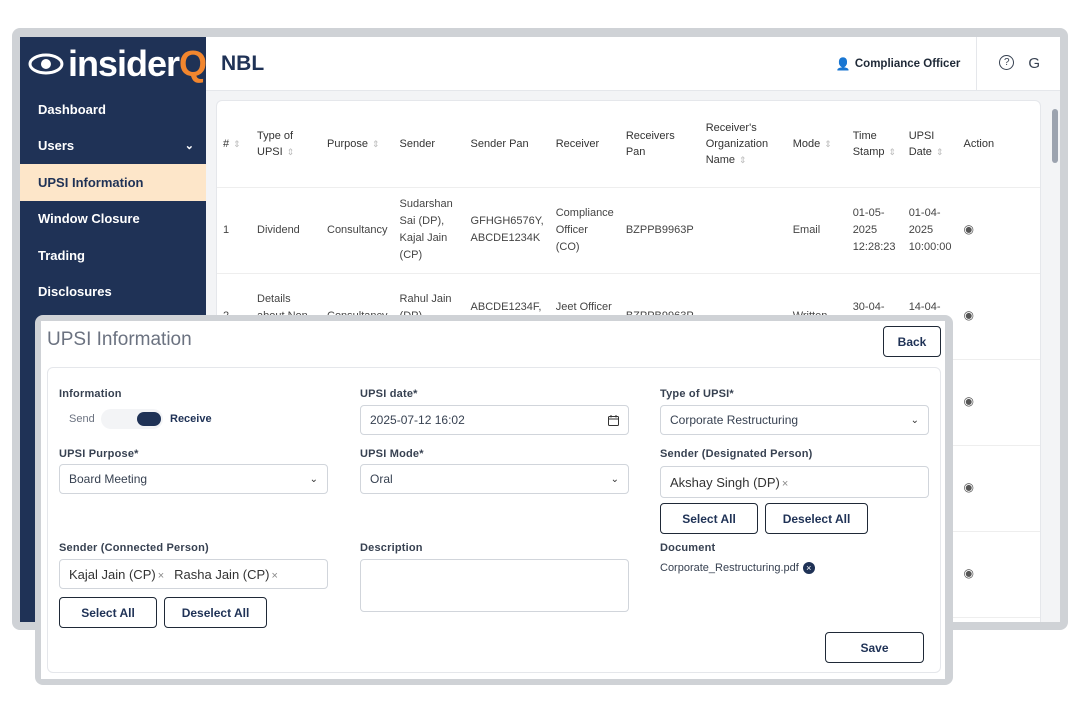 The image size is (1080, 712). Describe the element at coordinates (46, 64) in the screenshot. I see `eye-logo-icon` at that location.